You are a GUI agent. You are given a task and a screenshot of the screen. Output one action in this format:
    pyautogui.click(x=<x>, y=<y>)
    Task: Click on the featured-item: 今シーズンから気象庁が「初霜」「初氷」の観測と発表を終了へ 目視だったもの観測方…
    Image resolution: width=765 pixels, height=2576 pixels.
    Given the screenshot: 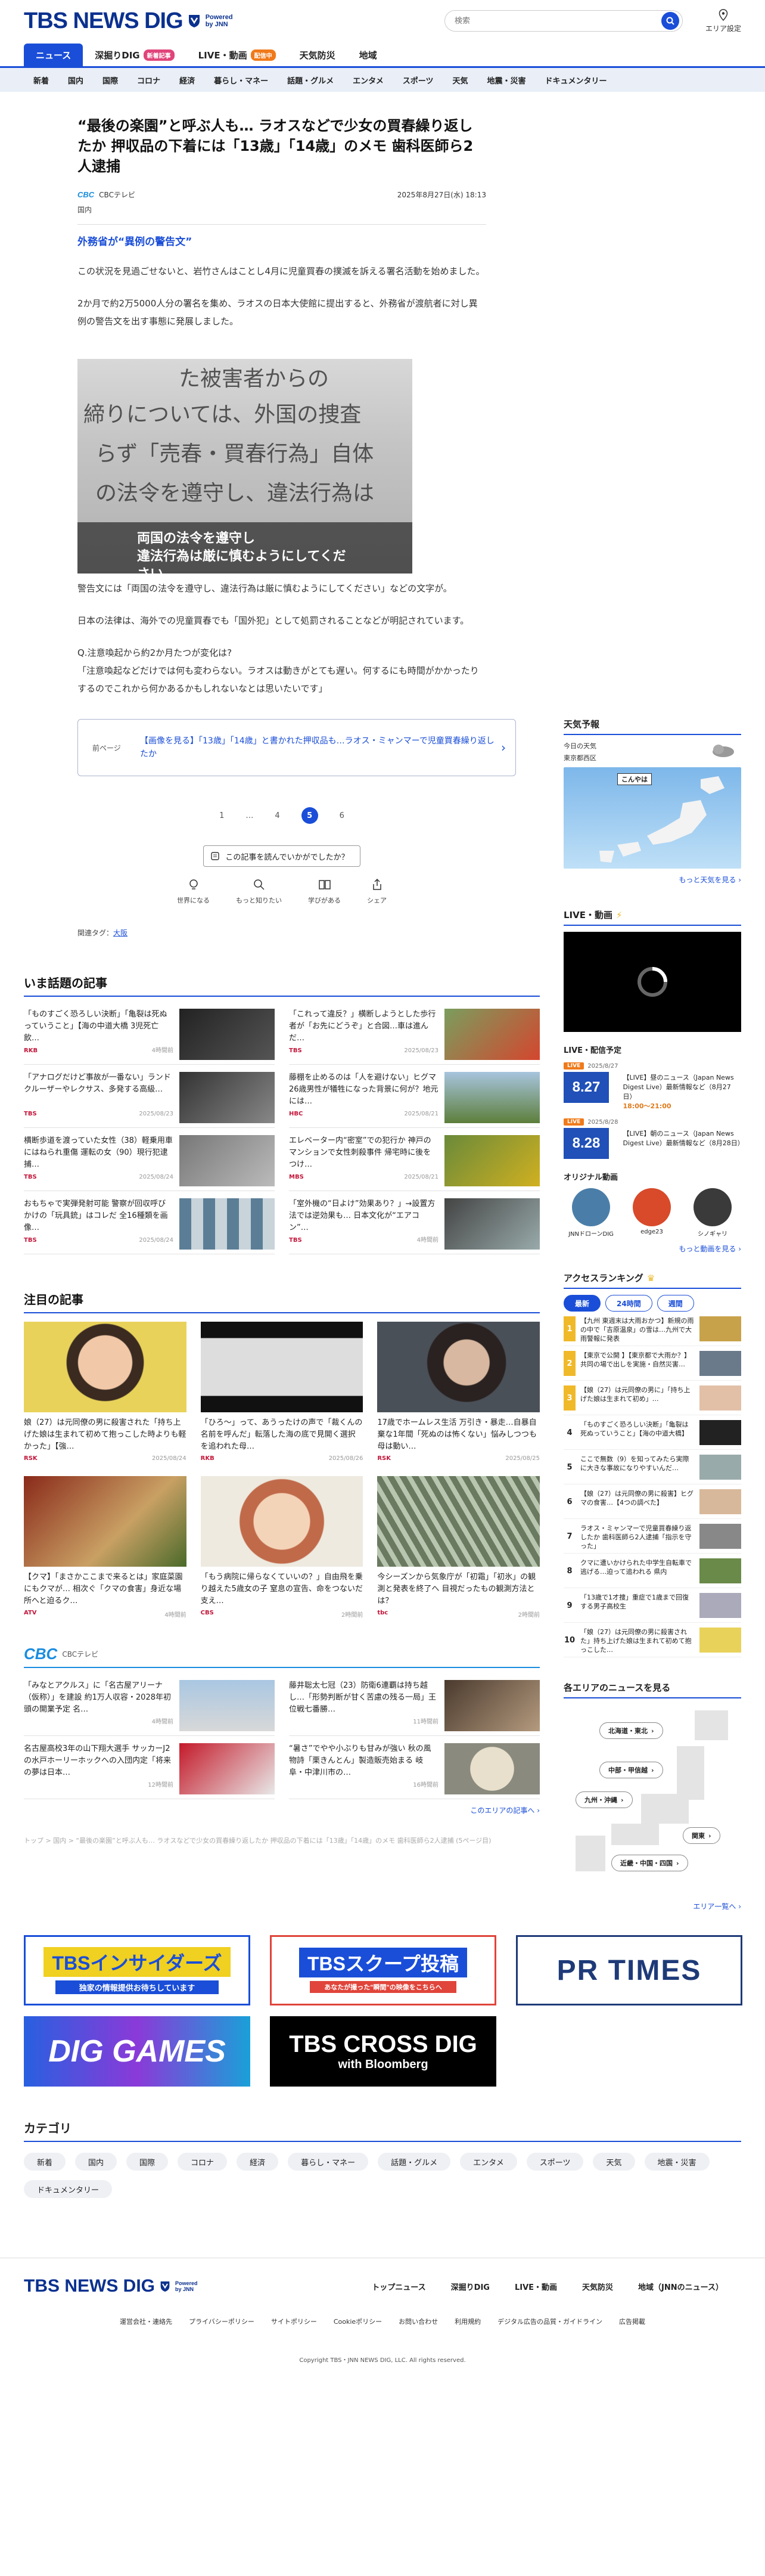 What is the action you would take?
    pyautogui.click(x=459, y=1547)
    